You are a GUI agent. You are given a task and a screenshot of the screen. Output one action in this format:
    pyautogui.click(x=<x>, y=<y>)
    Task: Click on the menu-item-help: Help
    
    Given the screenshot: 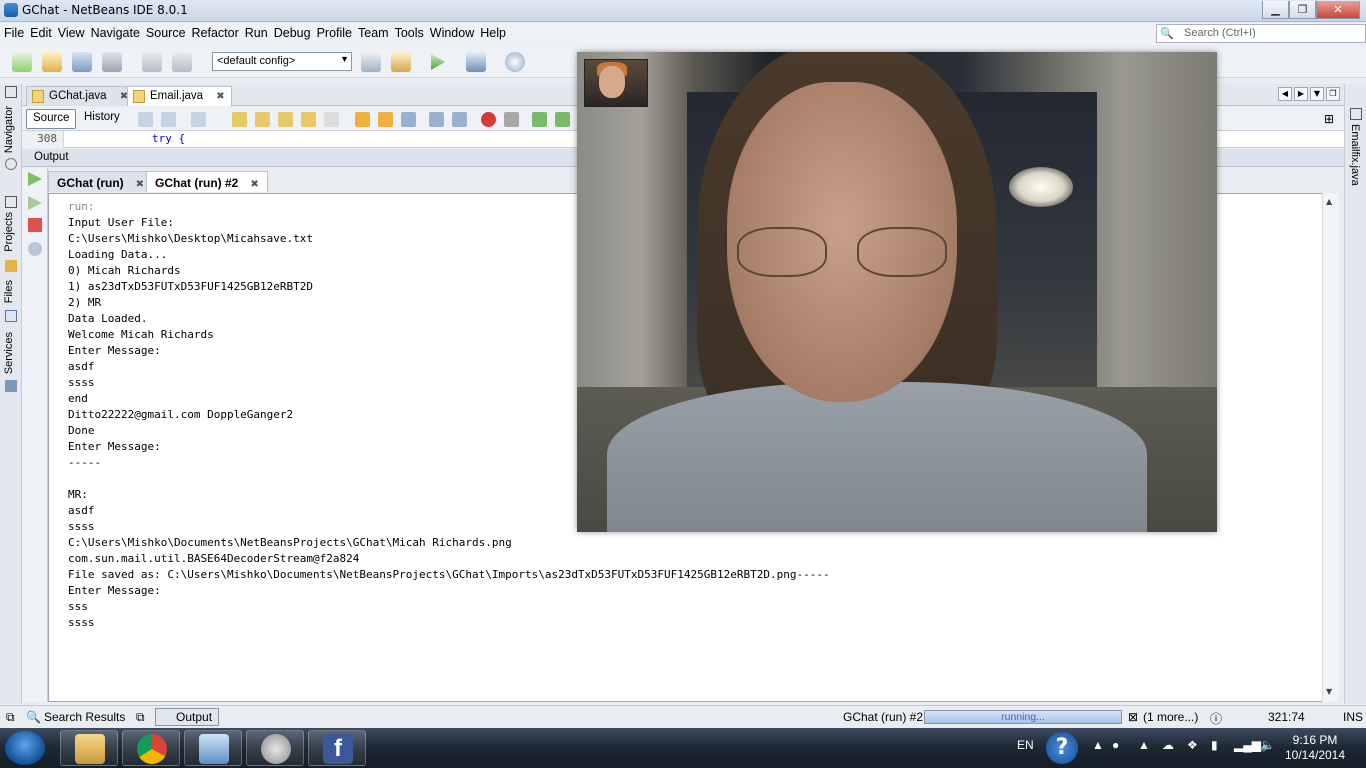 What is the action you would take?
    pyautogui.click(x=496, y=33)
    